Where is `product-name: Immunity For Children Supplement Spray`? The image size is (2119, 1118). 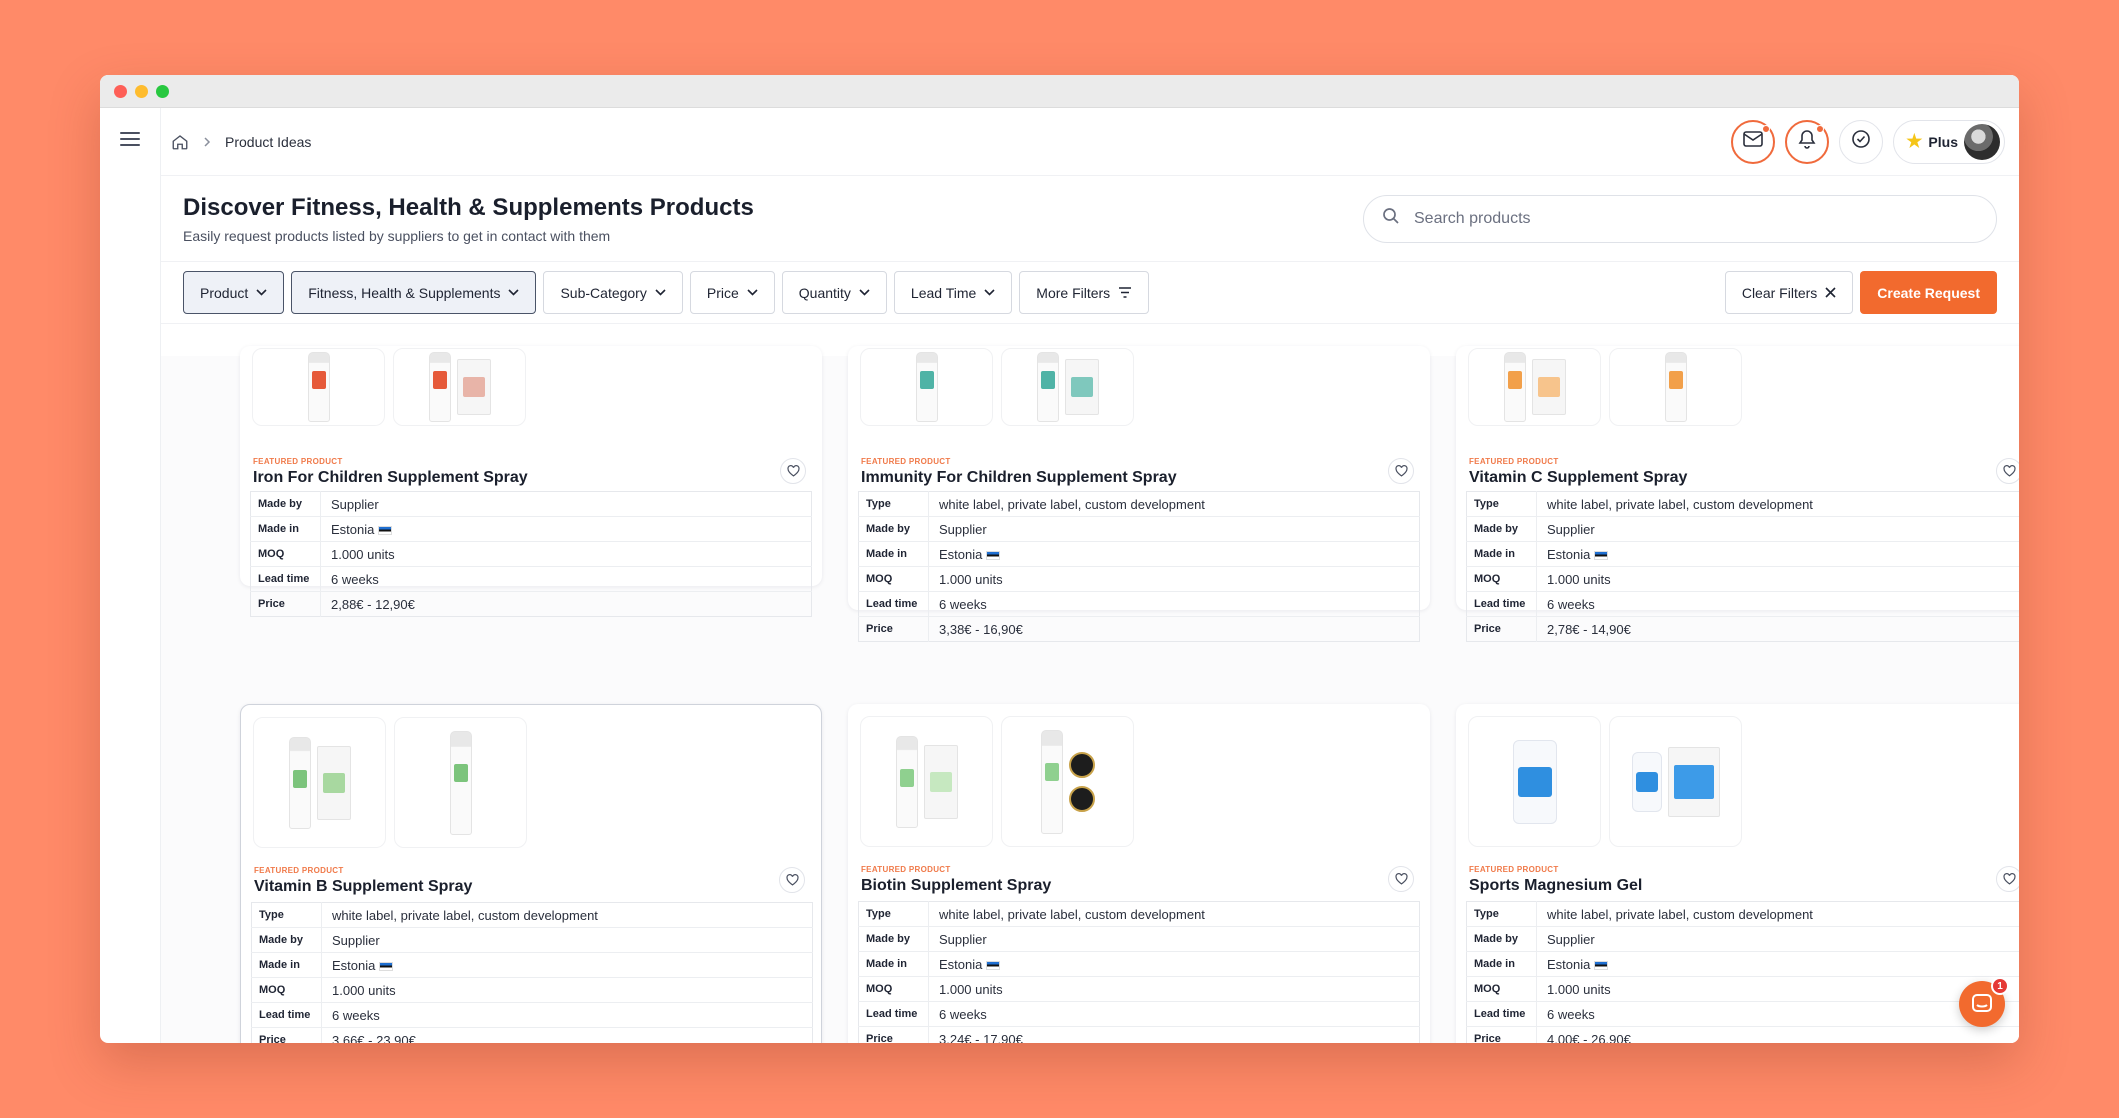
product-name: Immunity For Children Supplement Spray is located at coordinates (1019, 478).